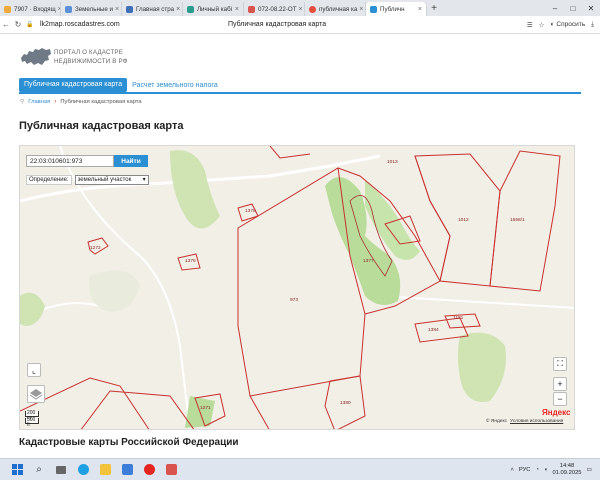  Describe the element at coordinates (49, 180) in the screenshot. I see `definition-label: Определение:` at that location.